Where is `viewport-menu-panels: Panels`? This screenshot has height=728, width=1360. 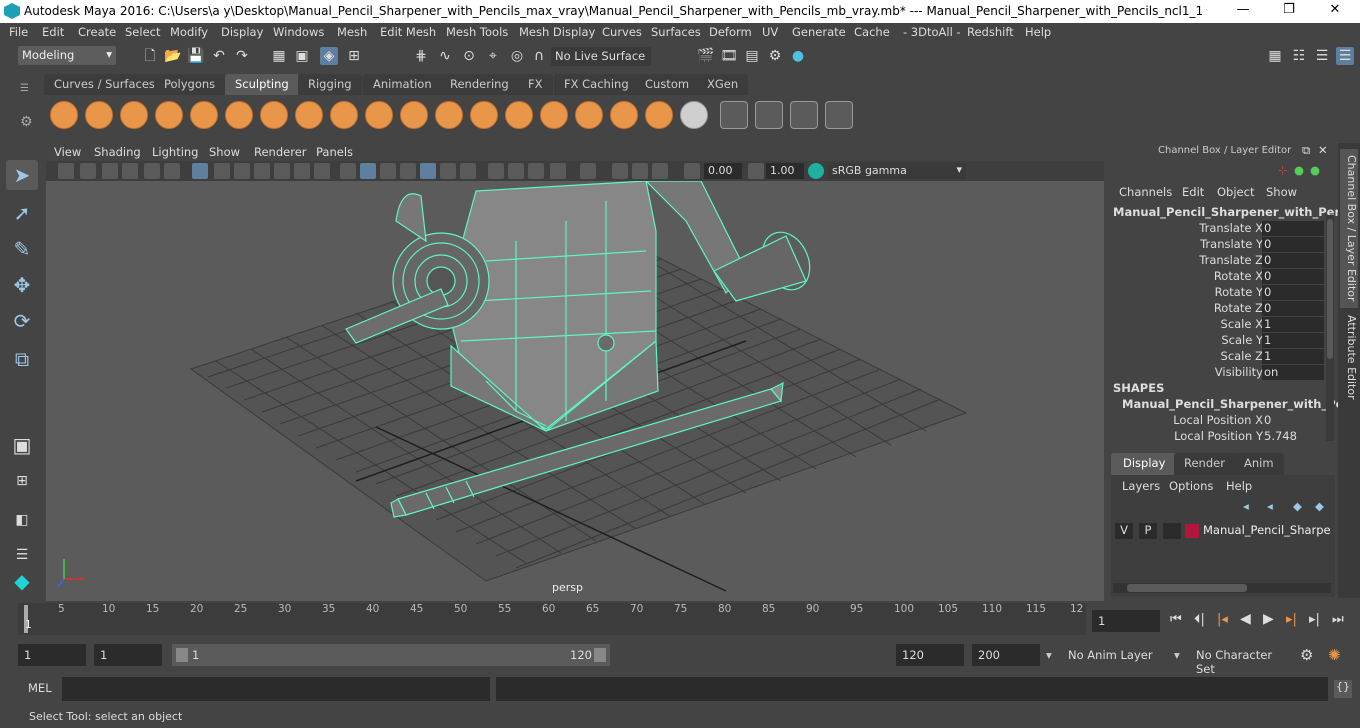
viewport-menu-panels: Panels is located at coordinates (334, 152).